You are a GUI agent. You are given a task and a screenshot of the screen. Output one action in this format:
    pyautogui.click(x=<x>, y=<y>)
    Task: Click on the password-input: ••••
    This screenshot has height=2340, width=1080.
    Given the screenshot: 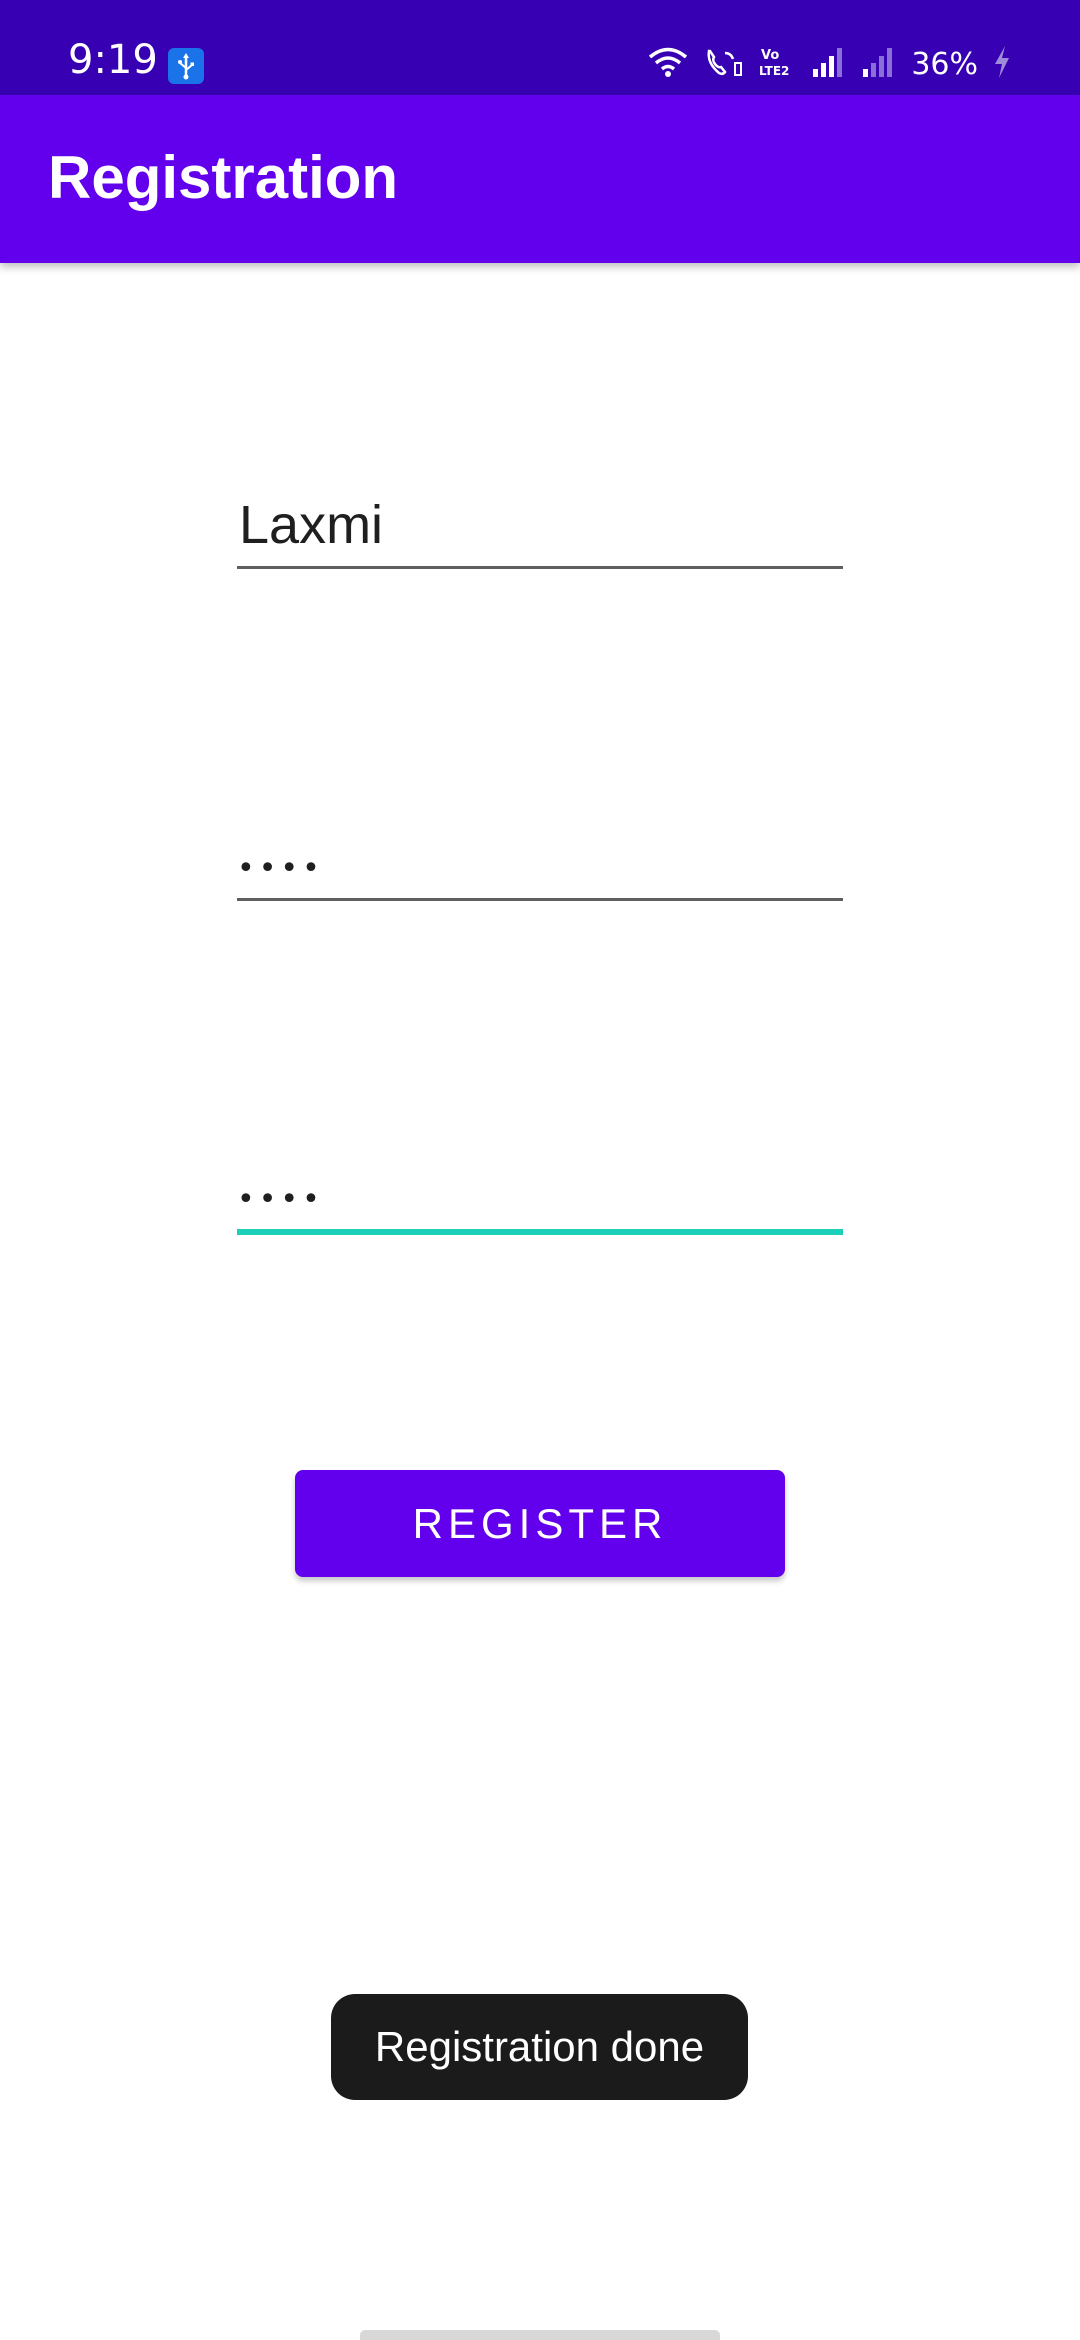 What is the action you would take?
    pyautogui.click(x=540, y=865)
    